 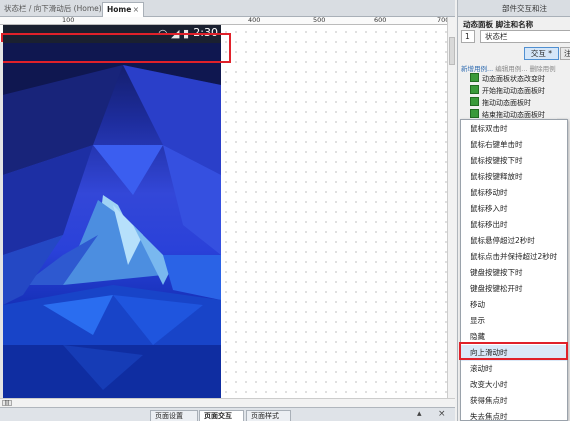 I want to click on menu-item: 鼠标按键按下时, so click(x=514, y=161).